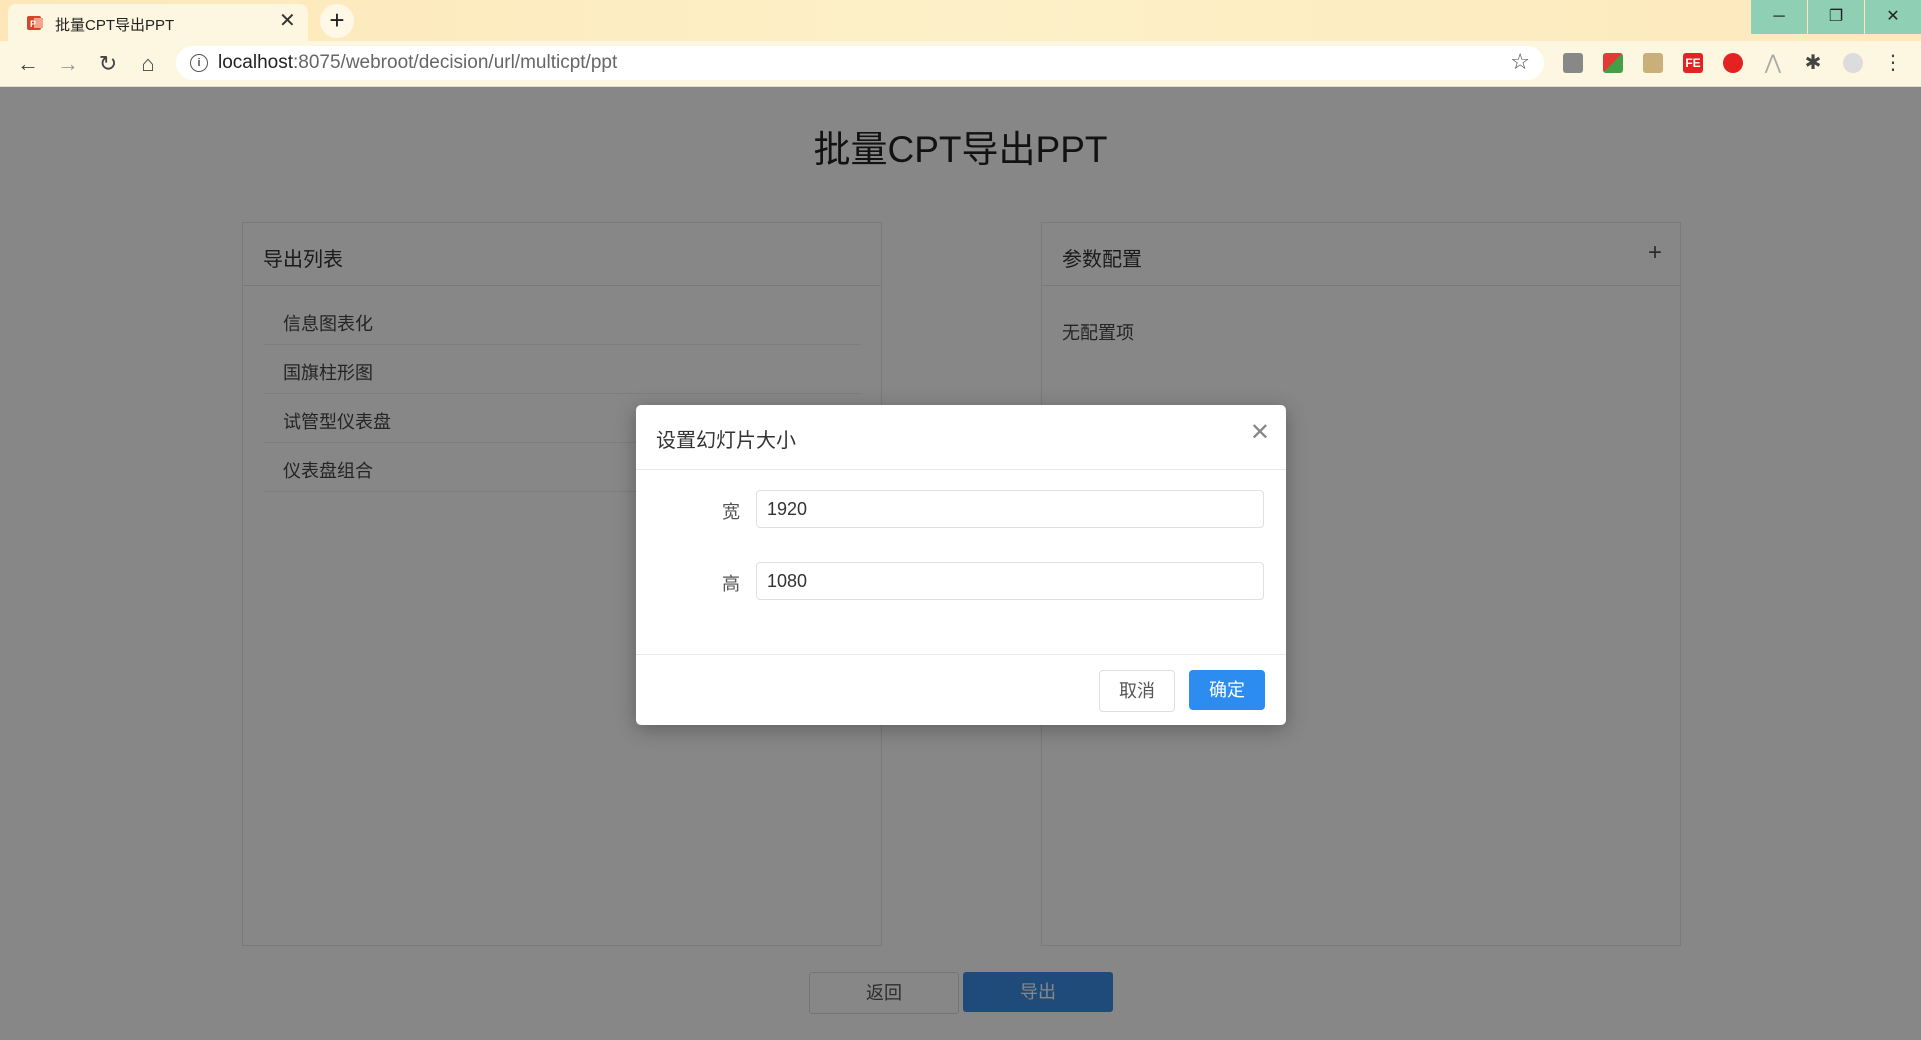 The height and width of the screenshot is (1040, 1921). I want to click on profile-avatar, so click(1853, 63).